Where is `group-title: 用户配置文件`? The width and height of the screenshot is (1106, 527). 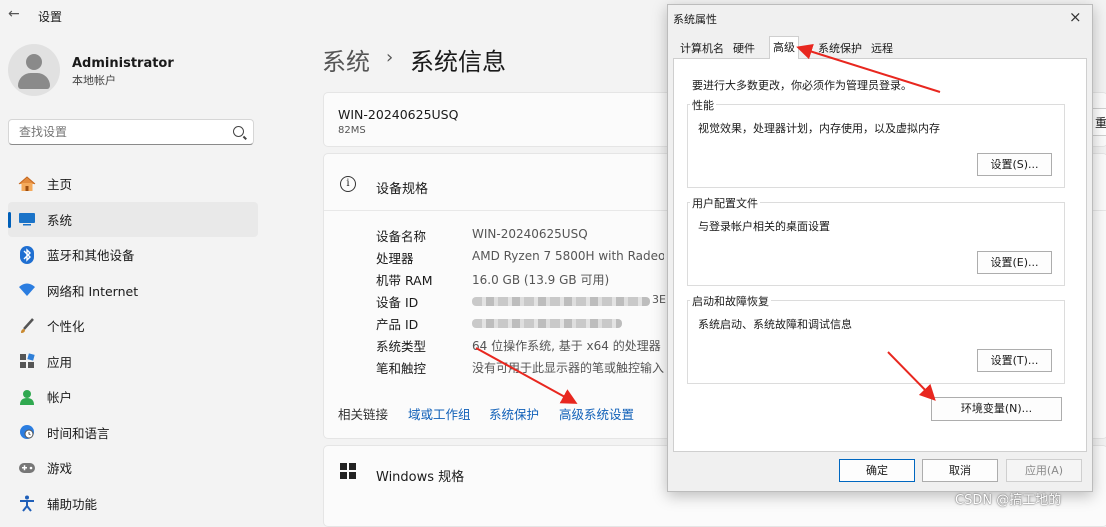
group-title: 用户配置文件 is located at coordinates (725, 203).